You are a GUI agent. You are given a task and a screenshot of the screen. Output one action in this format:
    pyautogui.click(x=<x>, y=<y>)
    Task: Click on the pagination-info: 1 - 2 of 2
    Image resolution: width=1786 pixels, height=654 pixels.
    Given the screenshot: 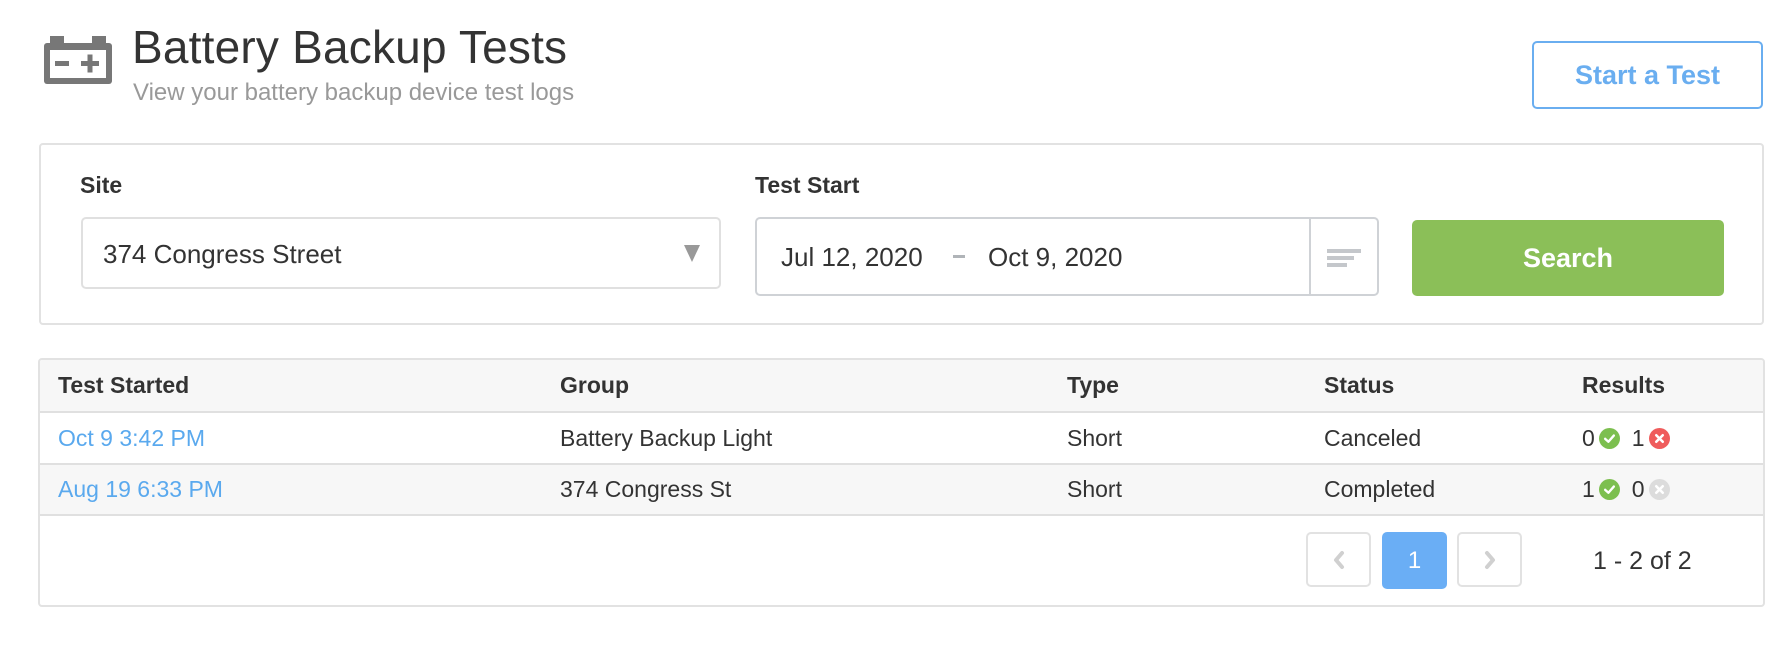 What is the action you would take?
    pyautogui.click(x=1642, y=561)
    